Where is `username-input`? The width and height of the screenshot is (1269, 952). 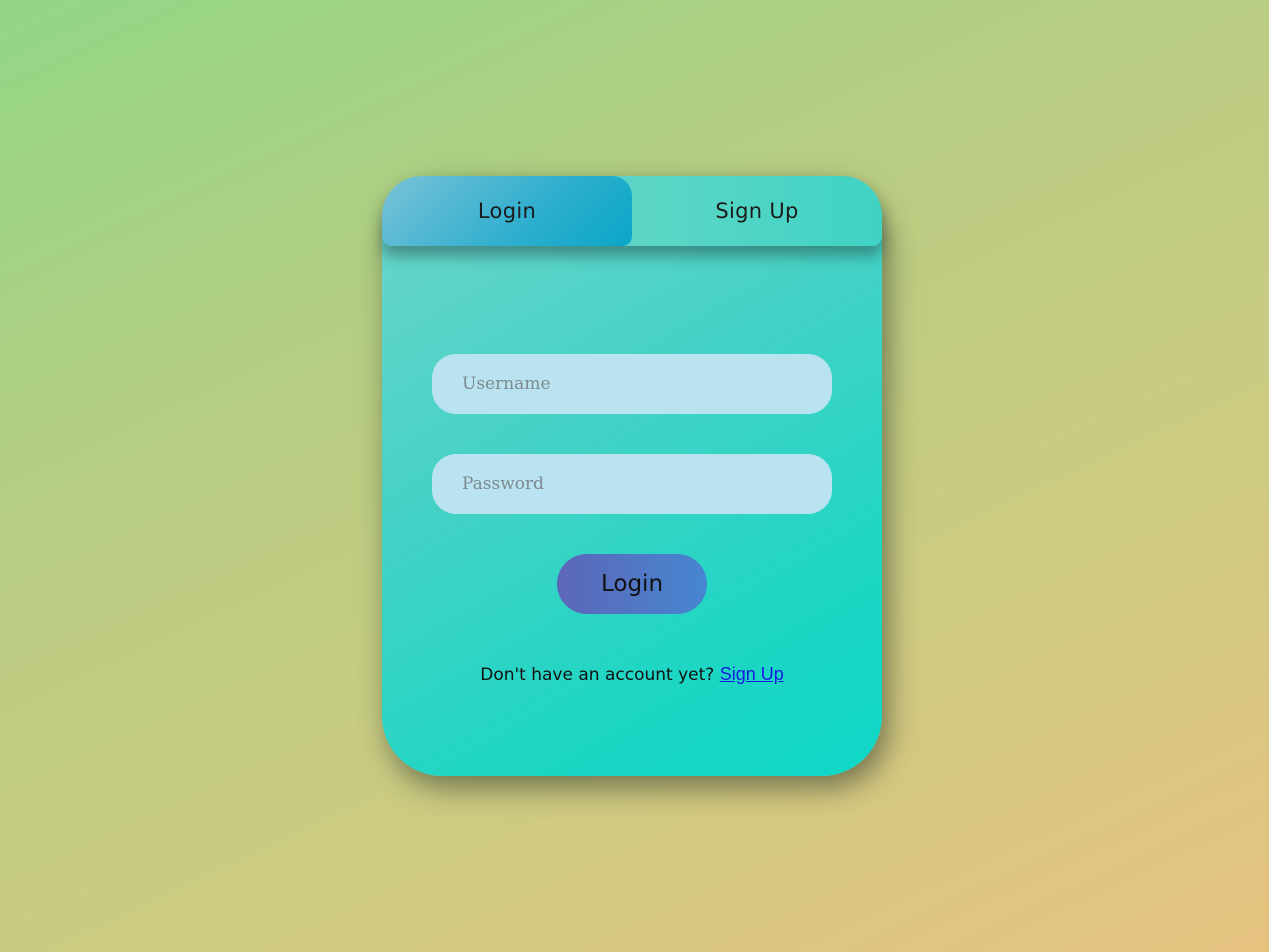 username-input is located at coordinates (632, 384).